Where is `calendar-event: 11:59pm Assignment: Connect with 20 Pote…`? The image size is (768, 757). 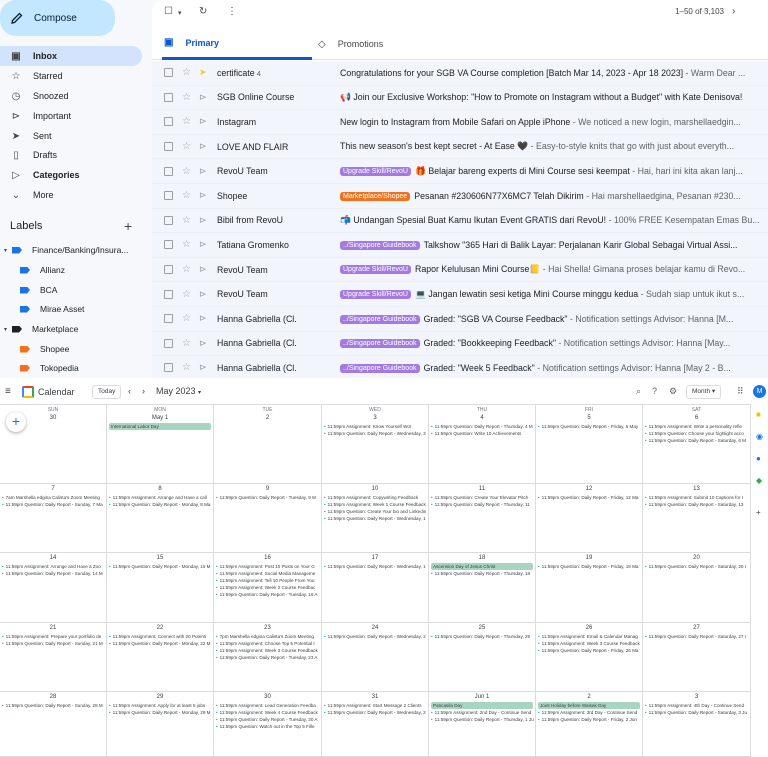
calendar-event: 11:59pm Assignment: Connect with 20 Pote… is located at coordinates (160, 636).